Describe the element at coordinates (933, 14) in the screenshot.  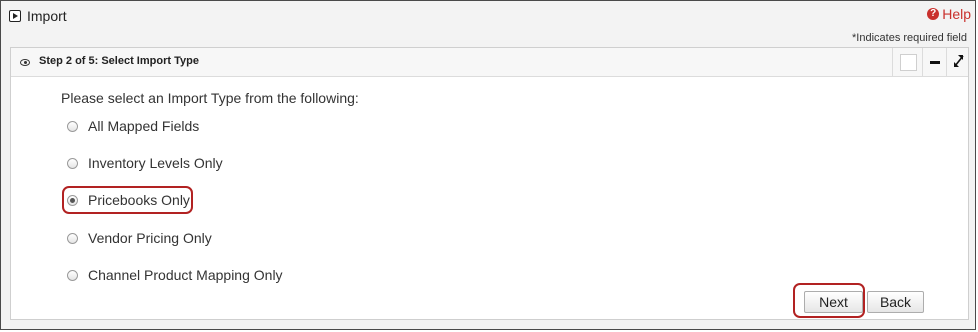
I see `question-circle-icon: ?` at that location.